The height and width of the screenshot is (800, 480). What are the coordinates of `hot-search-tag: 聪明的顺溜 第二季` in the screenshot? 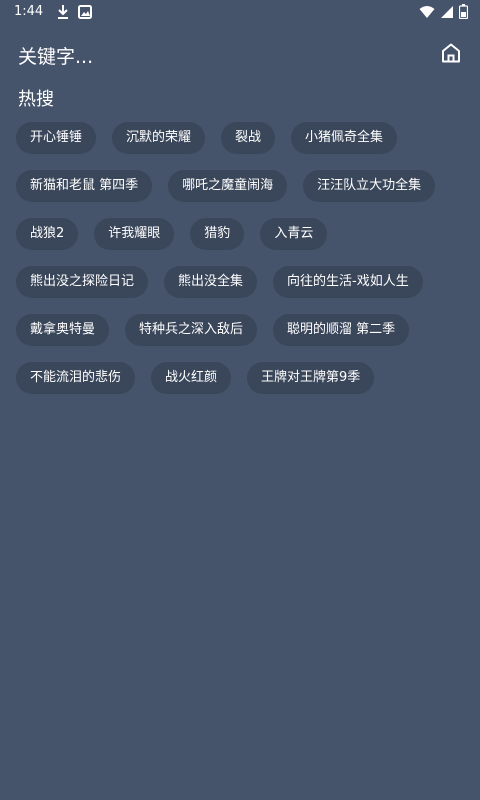 It's located at (341, 330).